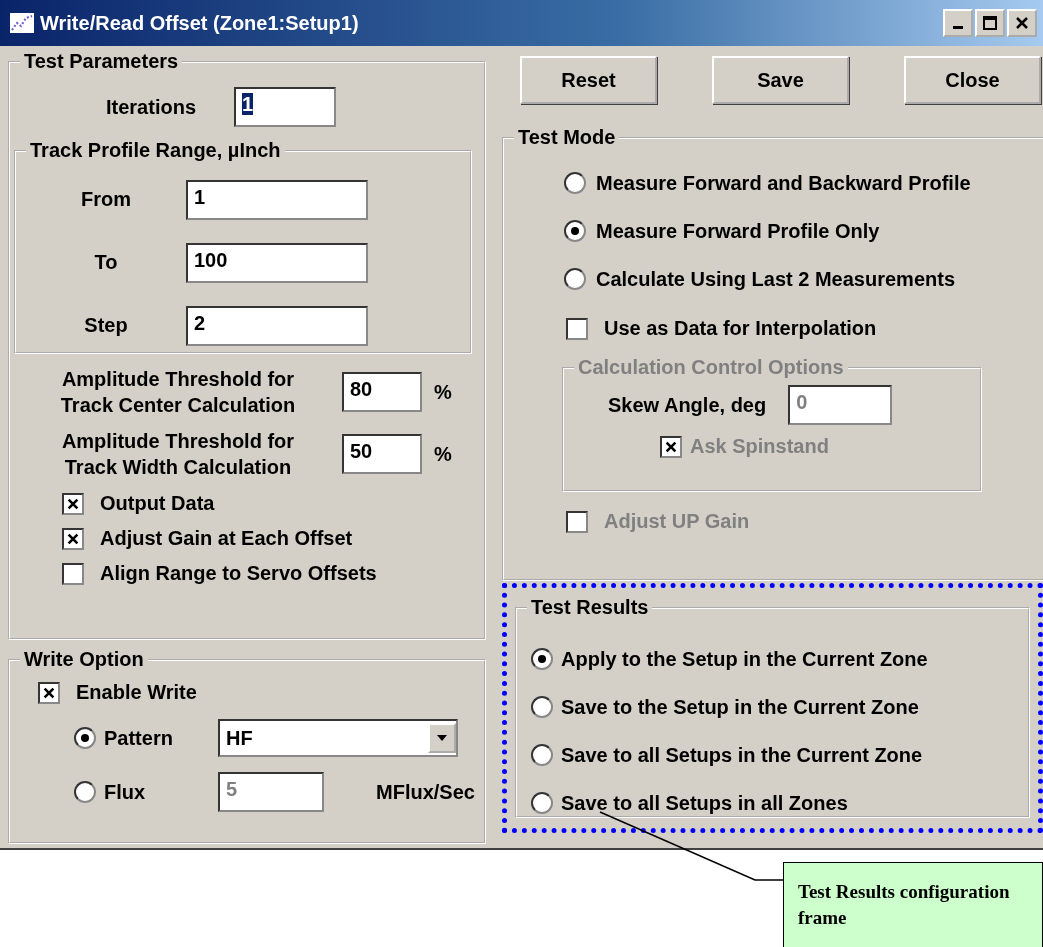 This screenshot has width=1043, height=947. Describe the element at coordinates (22, 23) in the screenshot. I see `chart-line-icon` at that location.